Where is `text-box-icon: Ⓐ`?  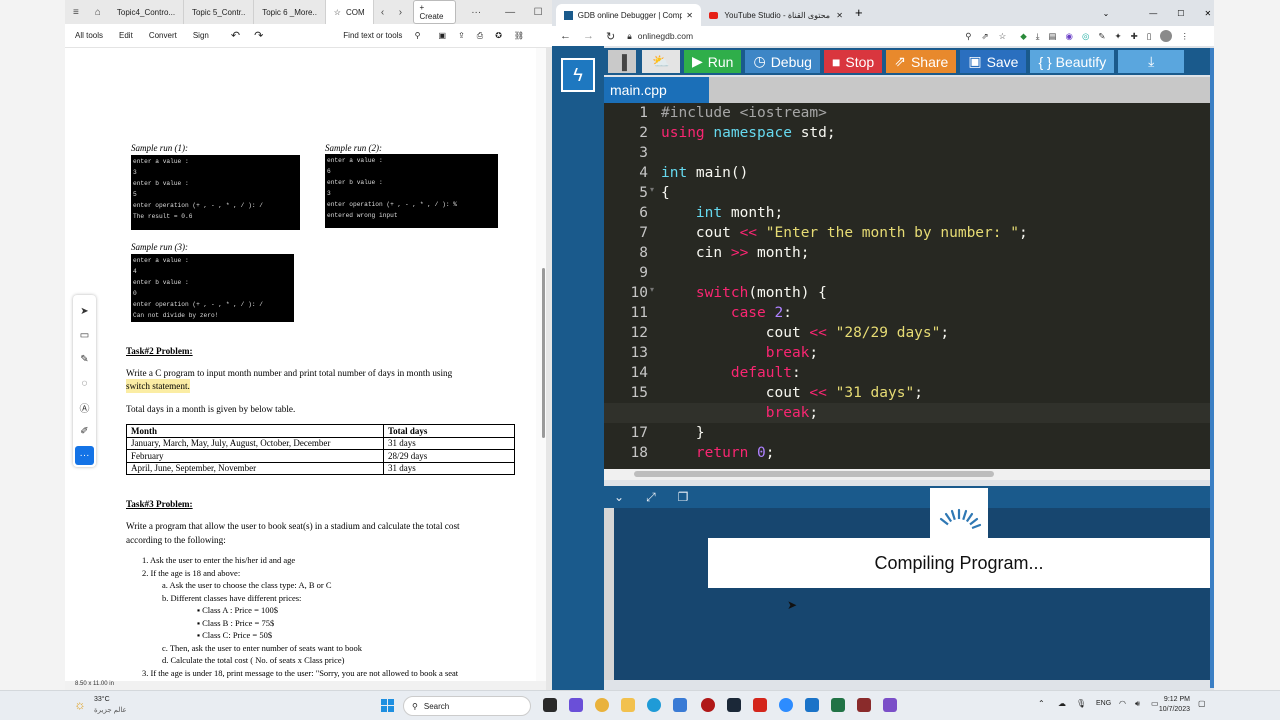
text-box-icon: Ⓐ is located at coordinates (84, 407).